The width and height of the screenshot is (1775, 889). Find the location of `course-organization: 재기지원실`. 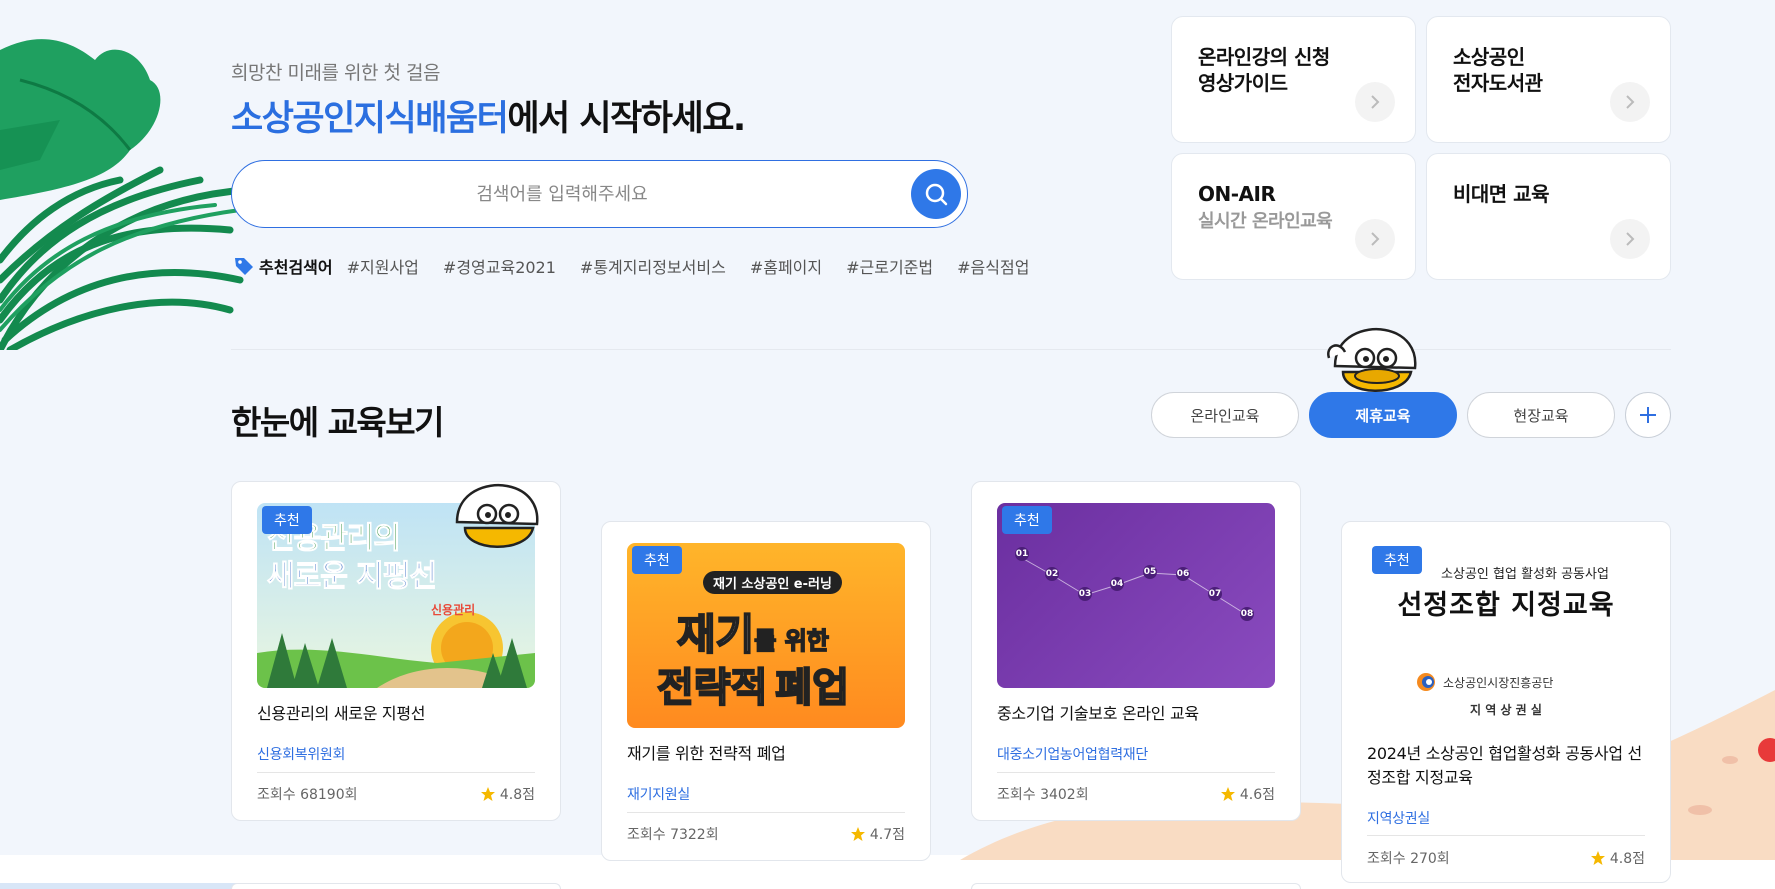

course-organization: 재기지원실 is located at coordinates (658, 795).